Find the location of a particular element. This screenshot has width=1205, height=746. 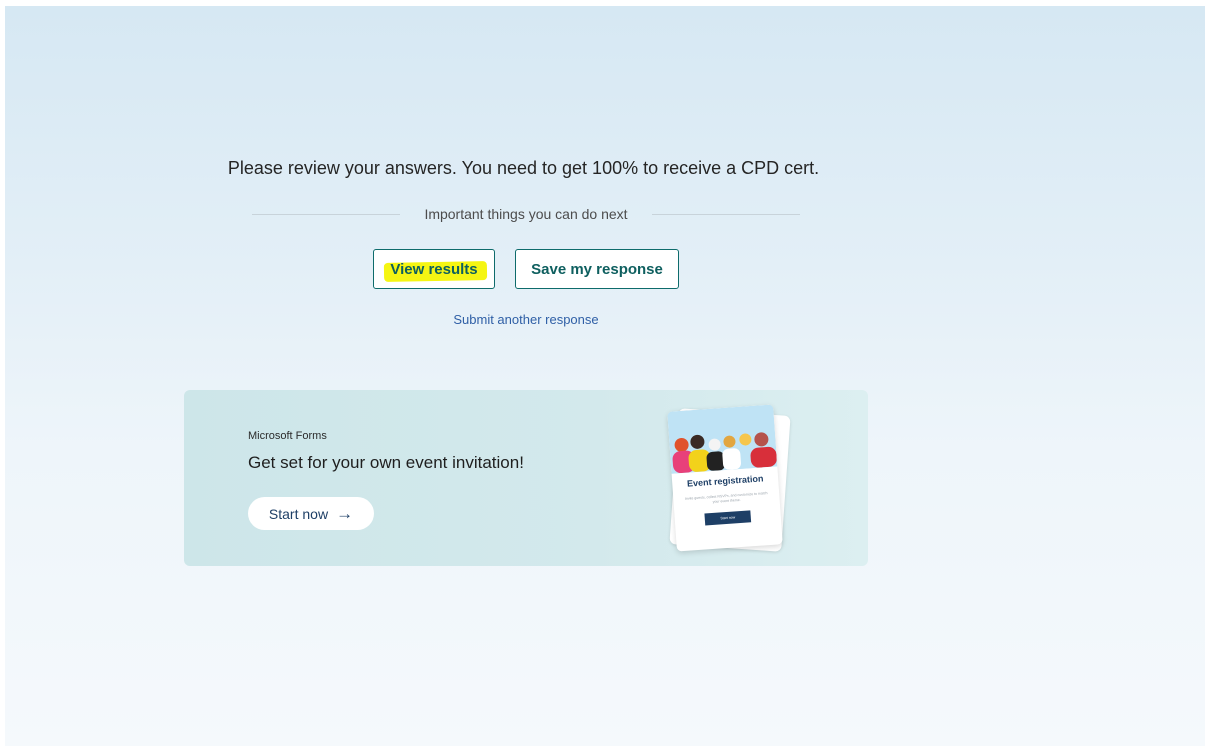

save-response-label: Save my response is located at coordinates (597, 269).